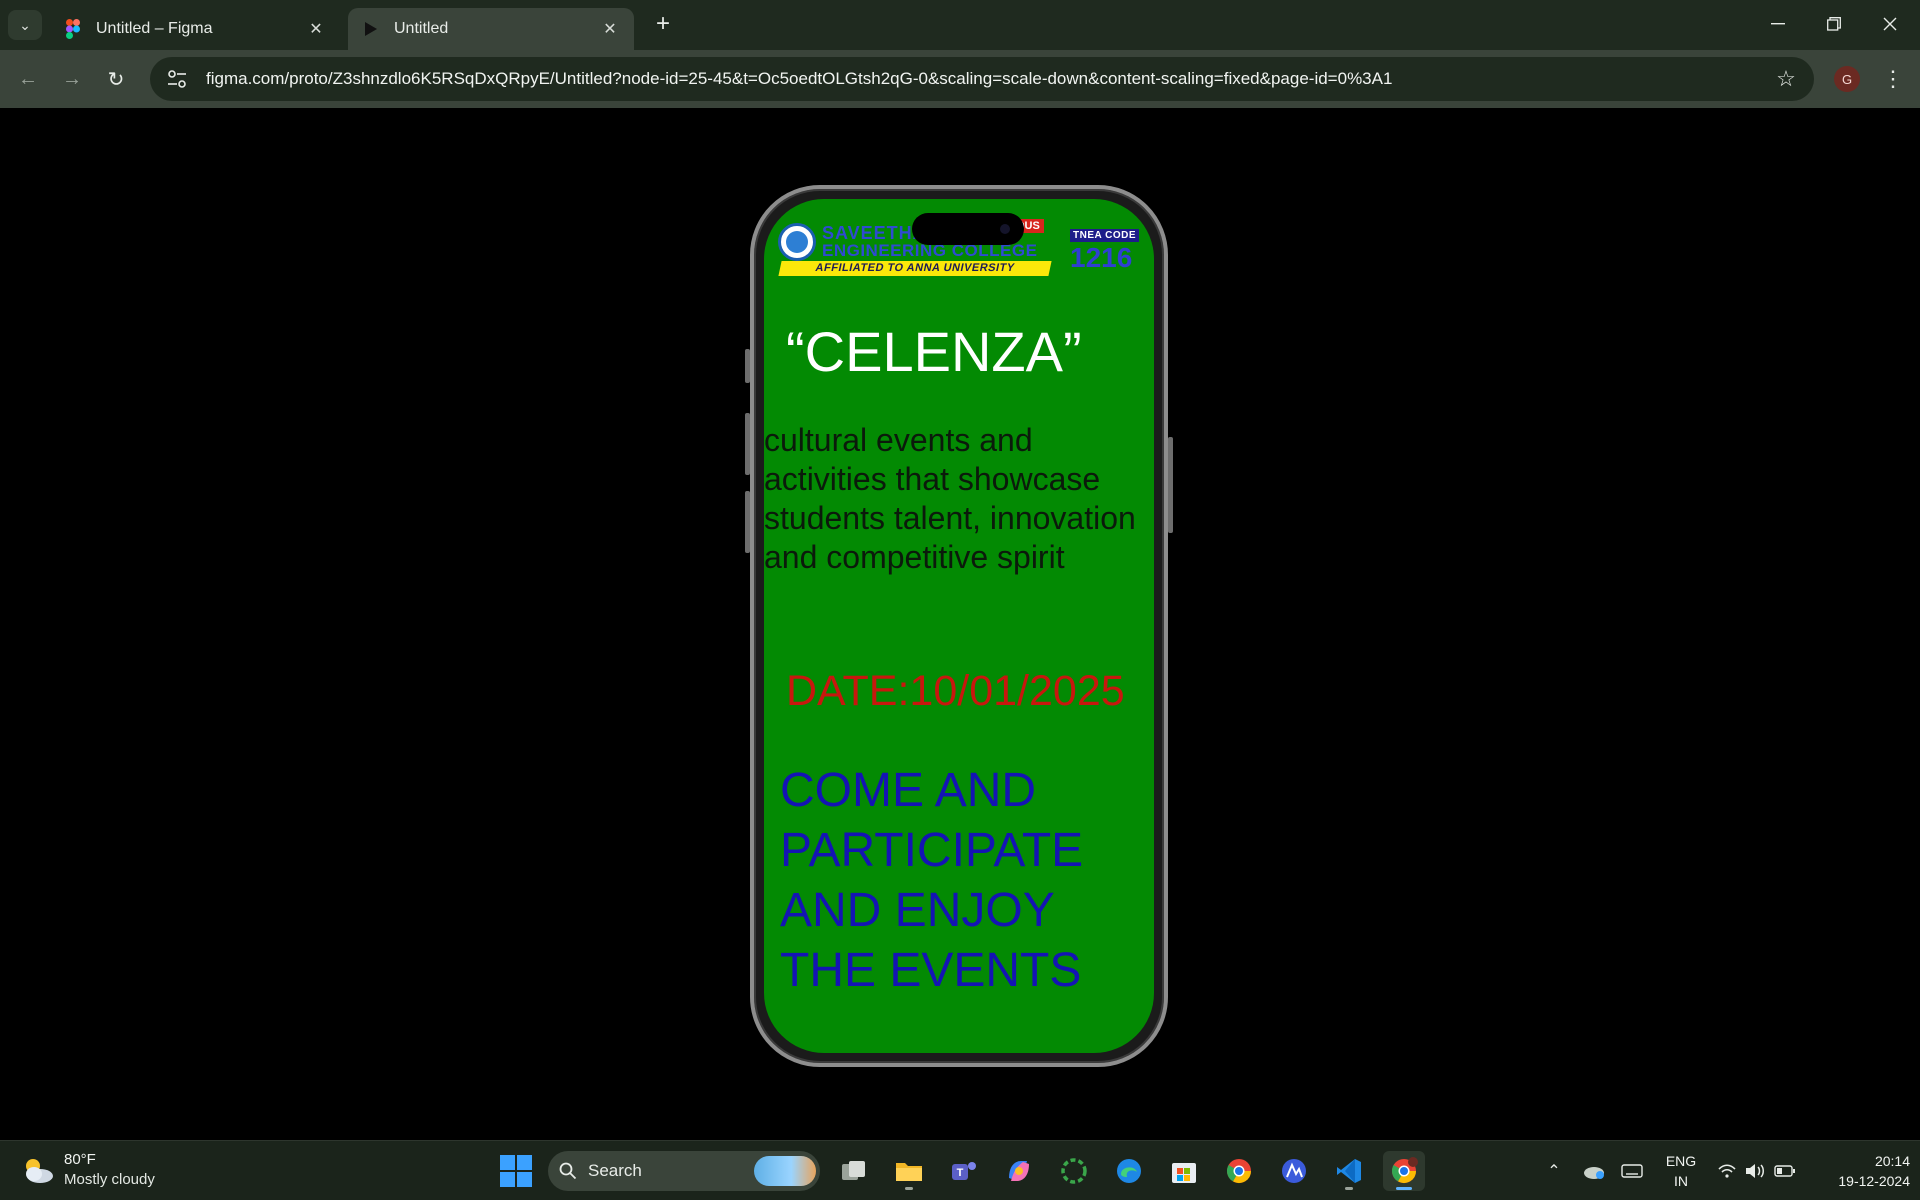 This screenshot has height=1200, width=1920. I want to click on event-headline: “CELENZA”, so click(934, 351).